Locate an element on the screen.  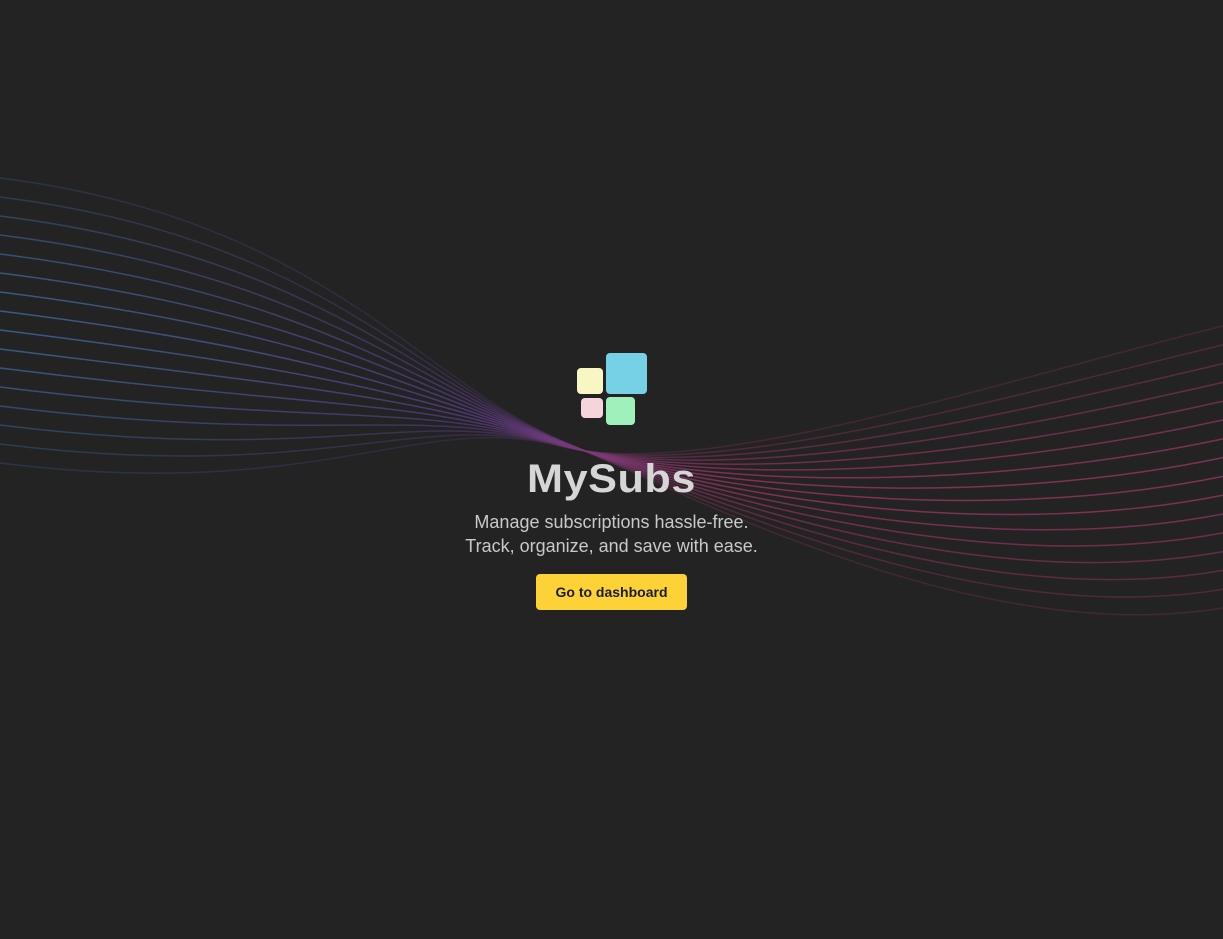
tagline-line-1: Manage subscriptions hassle-free. is located at coordinates (611, 522).